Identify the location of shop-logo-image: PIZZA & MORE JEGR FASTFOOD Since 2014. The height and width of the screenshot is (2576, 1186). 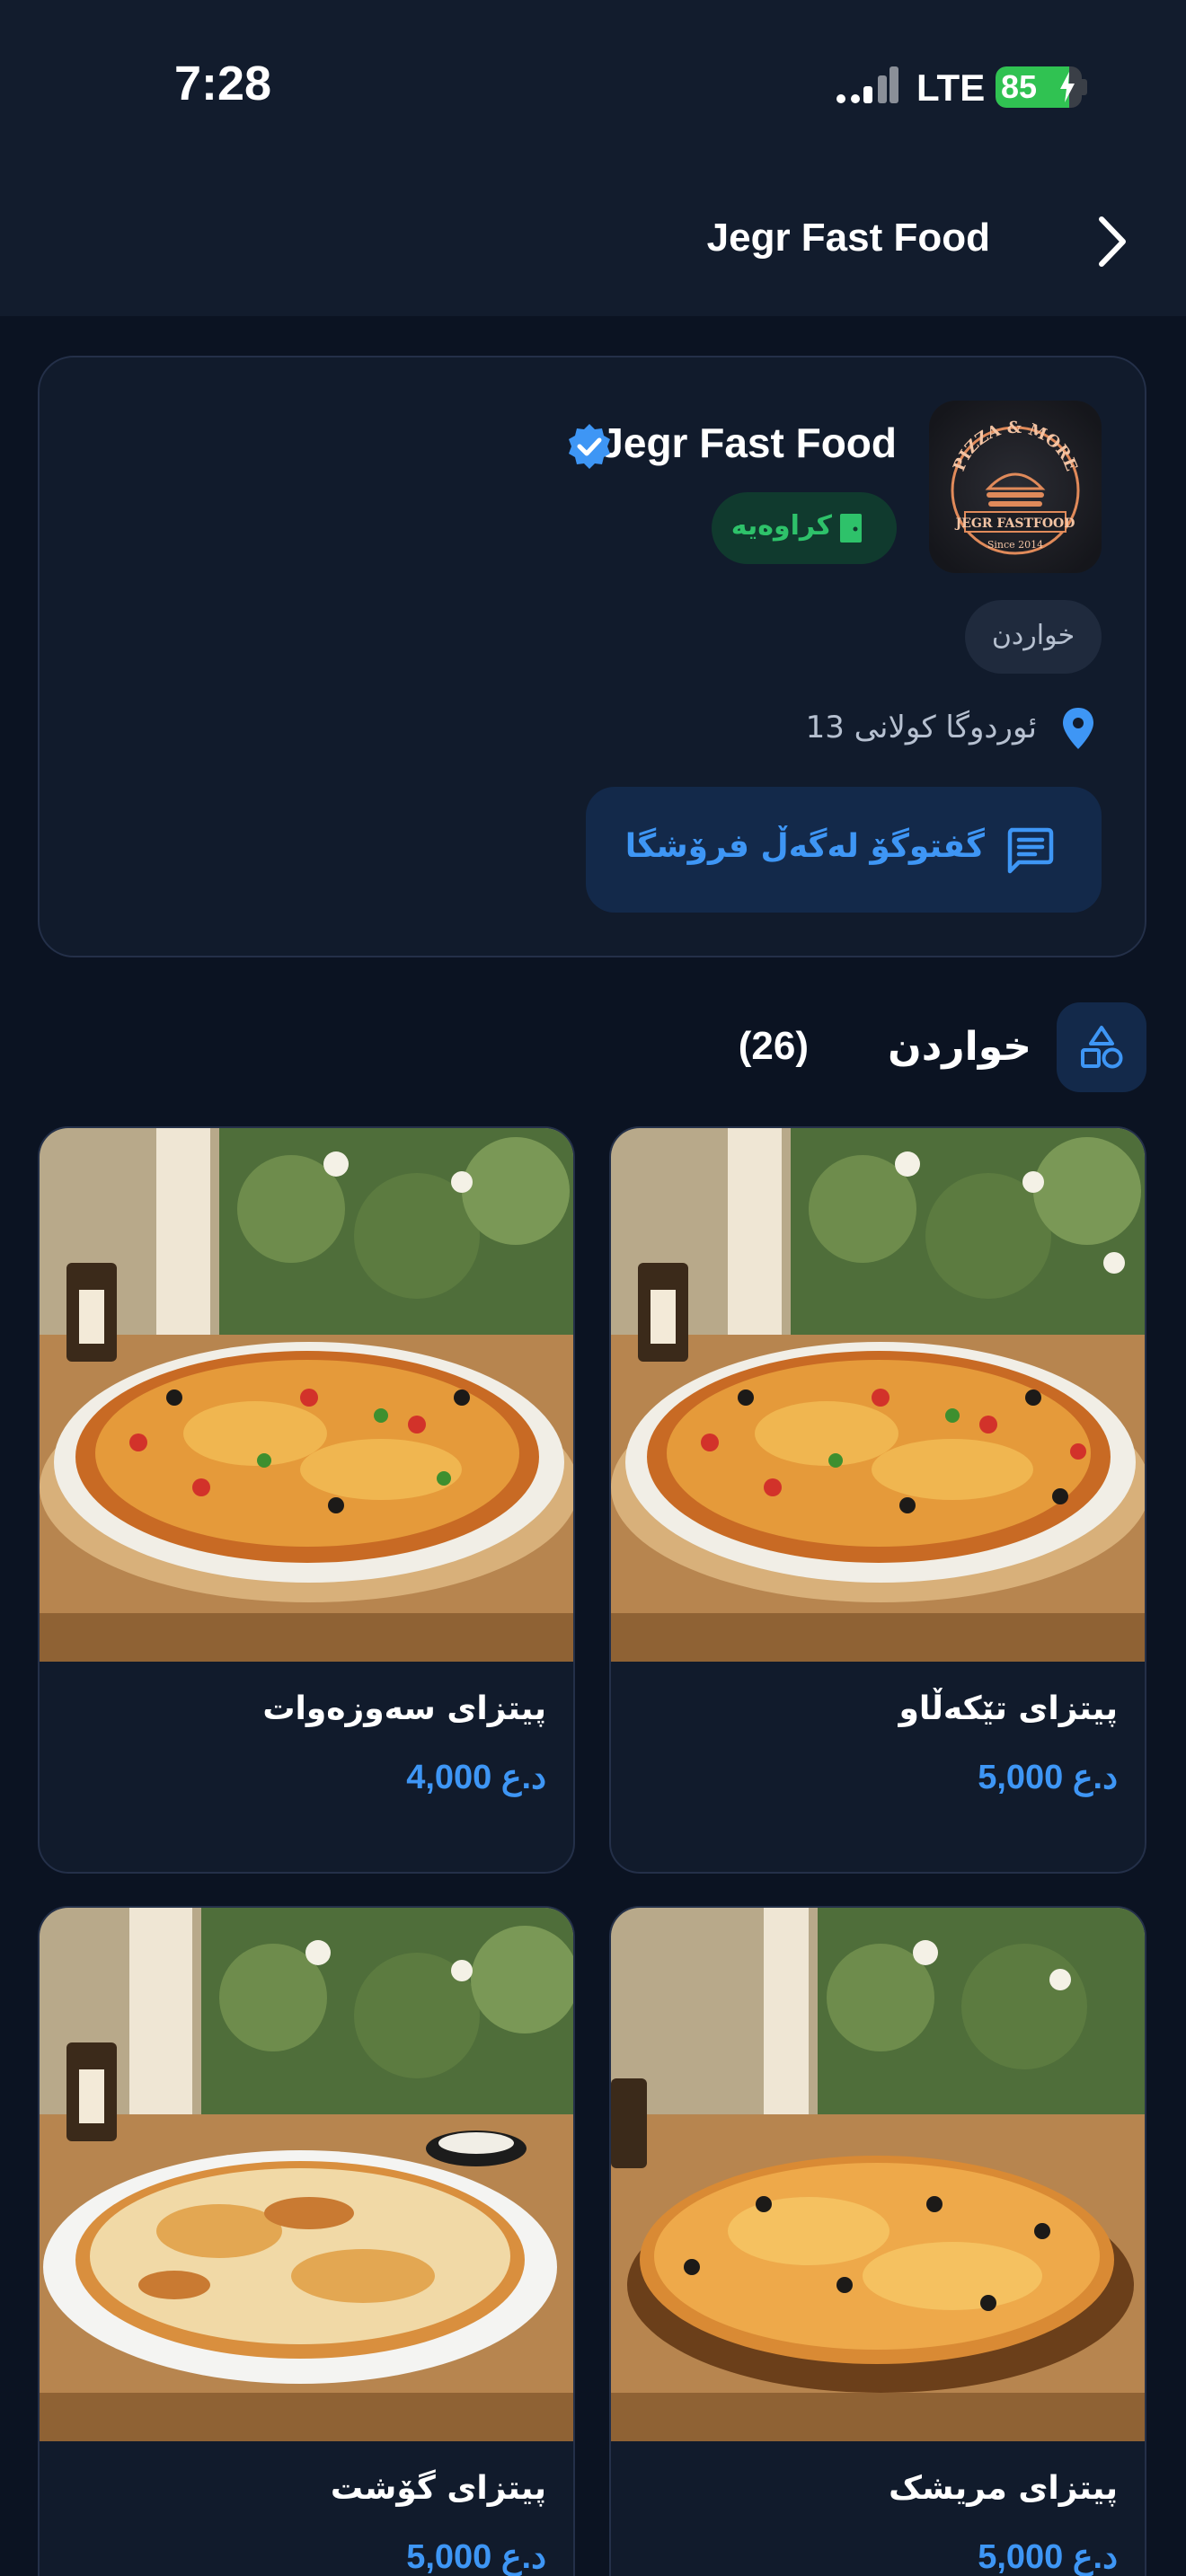
(1015, 487).